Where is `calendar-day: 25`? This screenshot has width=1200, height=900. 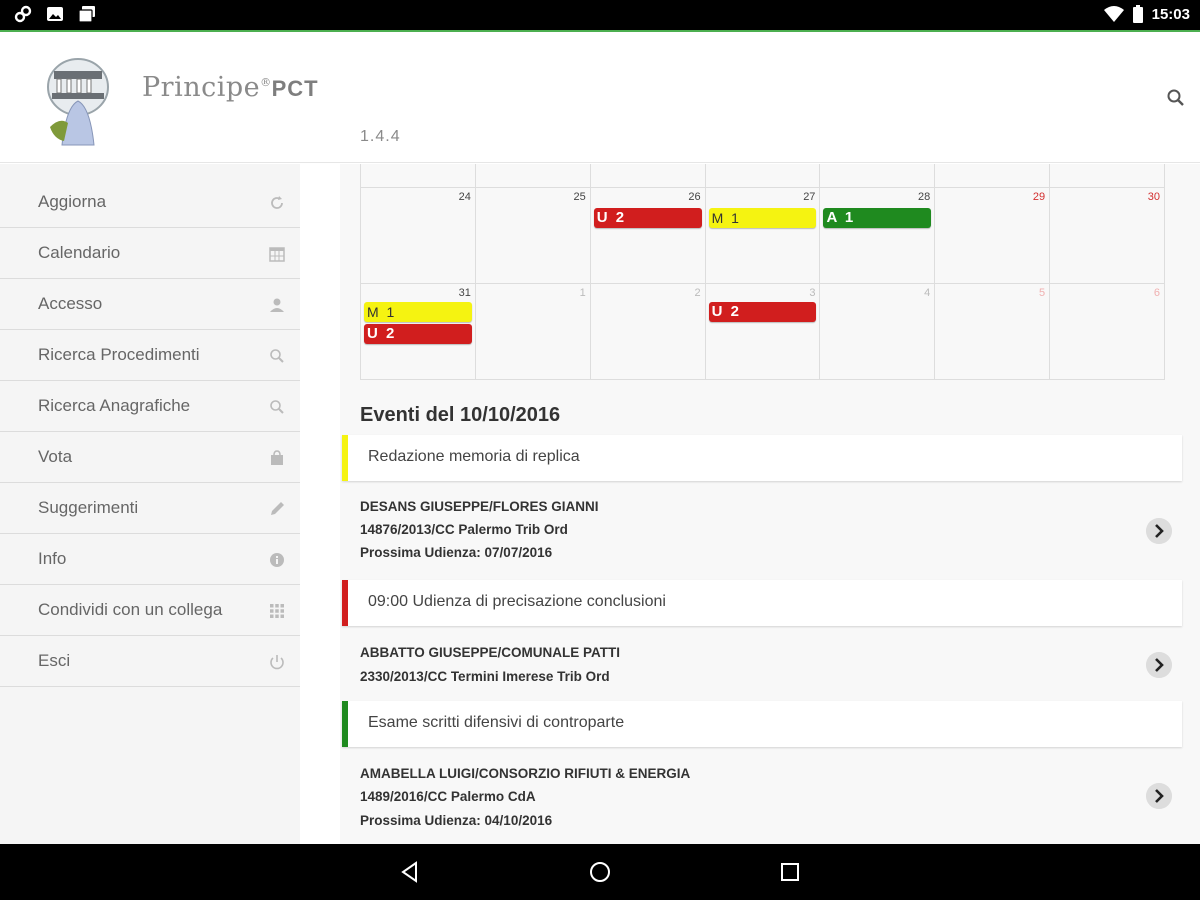
calendar-day: 25 is located at coordinates (533, 235).